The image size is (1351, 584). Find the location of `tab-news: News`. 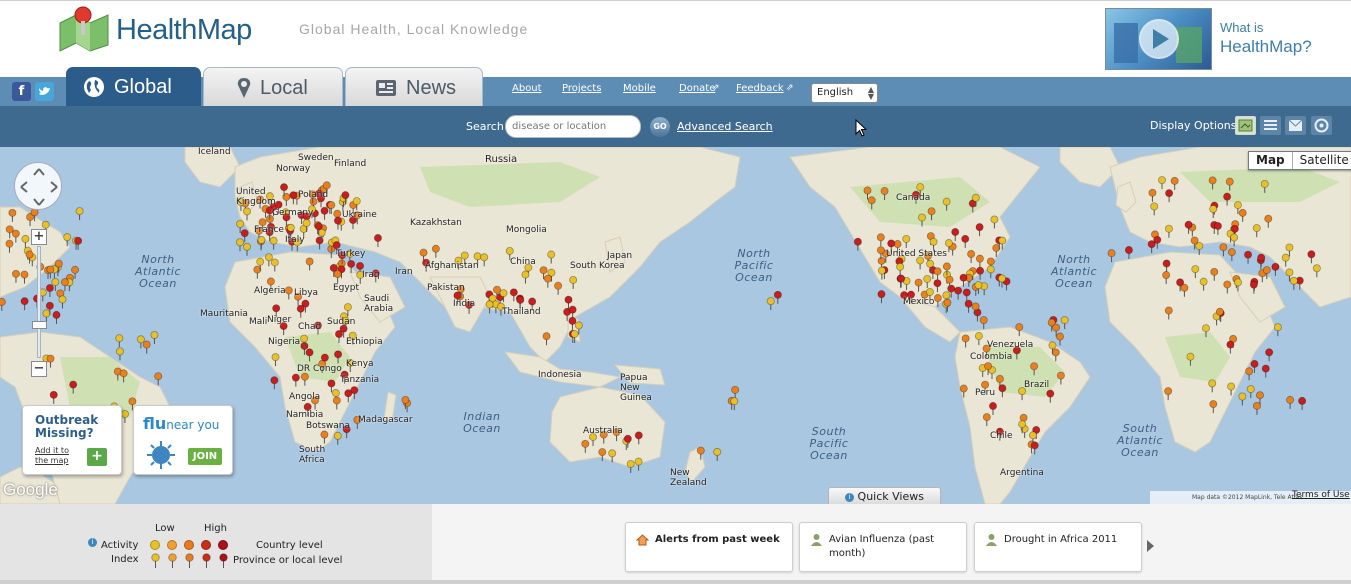

tab-news: News is located at coordinates (414, 86).